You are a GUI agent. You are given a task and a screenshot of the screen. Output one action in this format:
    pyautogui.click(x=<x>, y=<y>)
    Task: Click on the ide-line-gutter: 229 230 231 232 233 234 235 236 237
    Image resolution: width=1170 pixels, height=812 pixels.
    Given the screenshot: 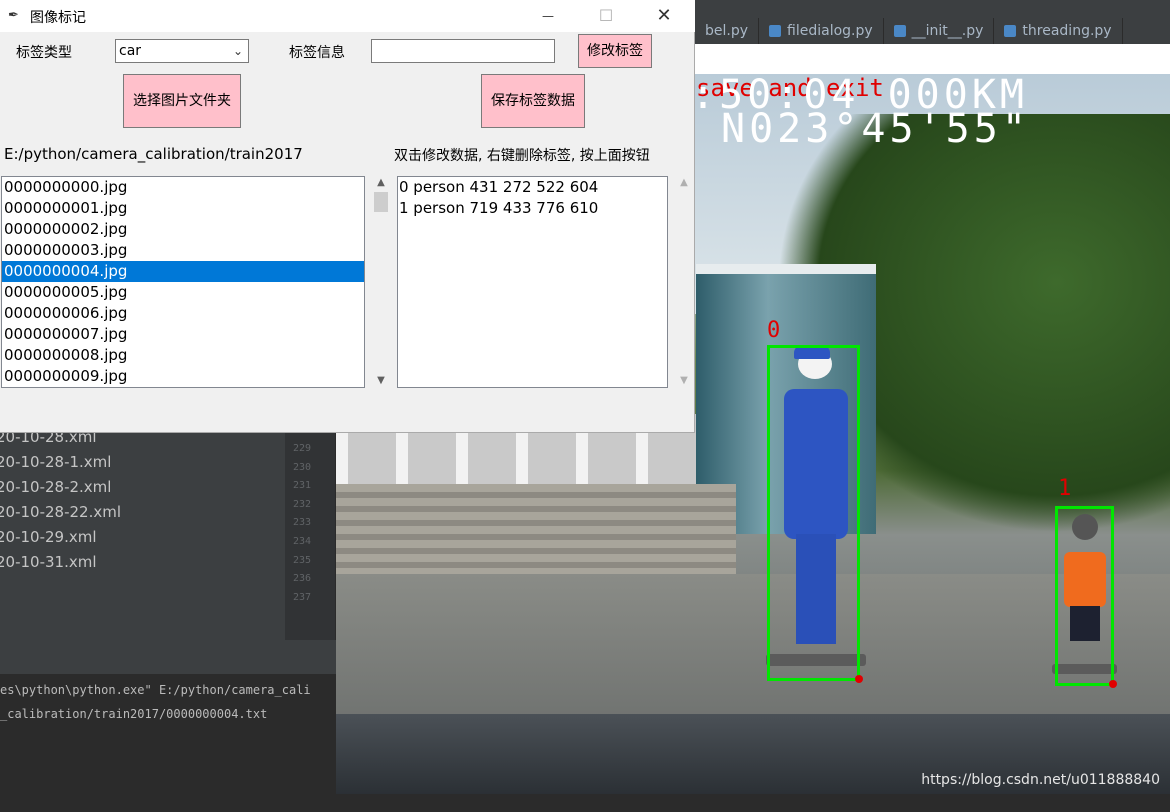 What is the action you would take?
    pyautogui.click(x=310, y=530)
    